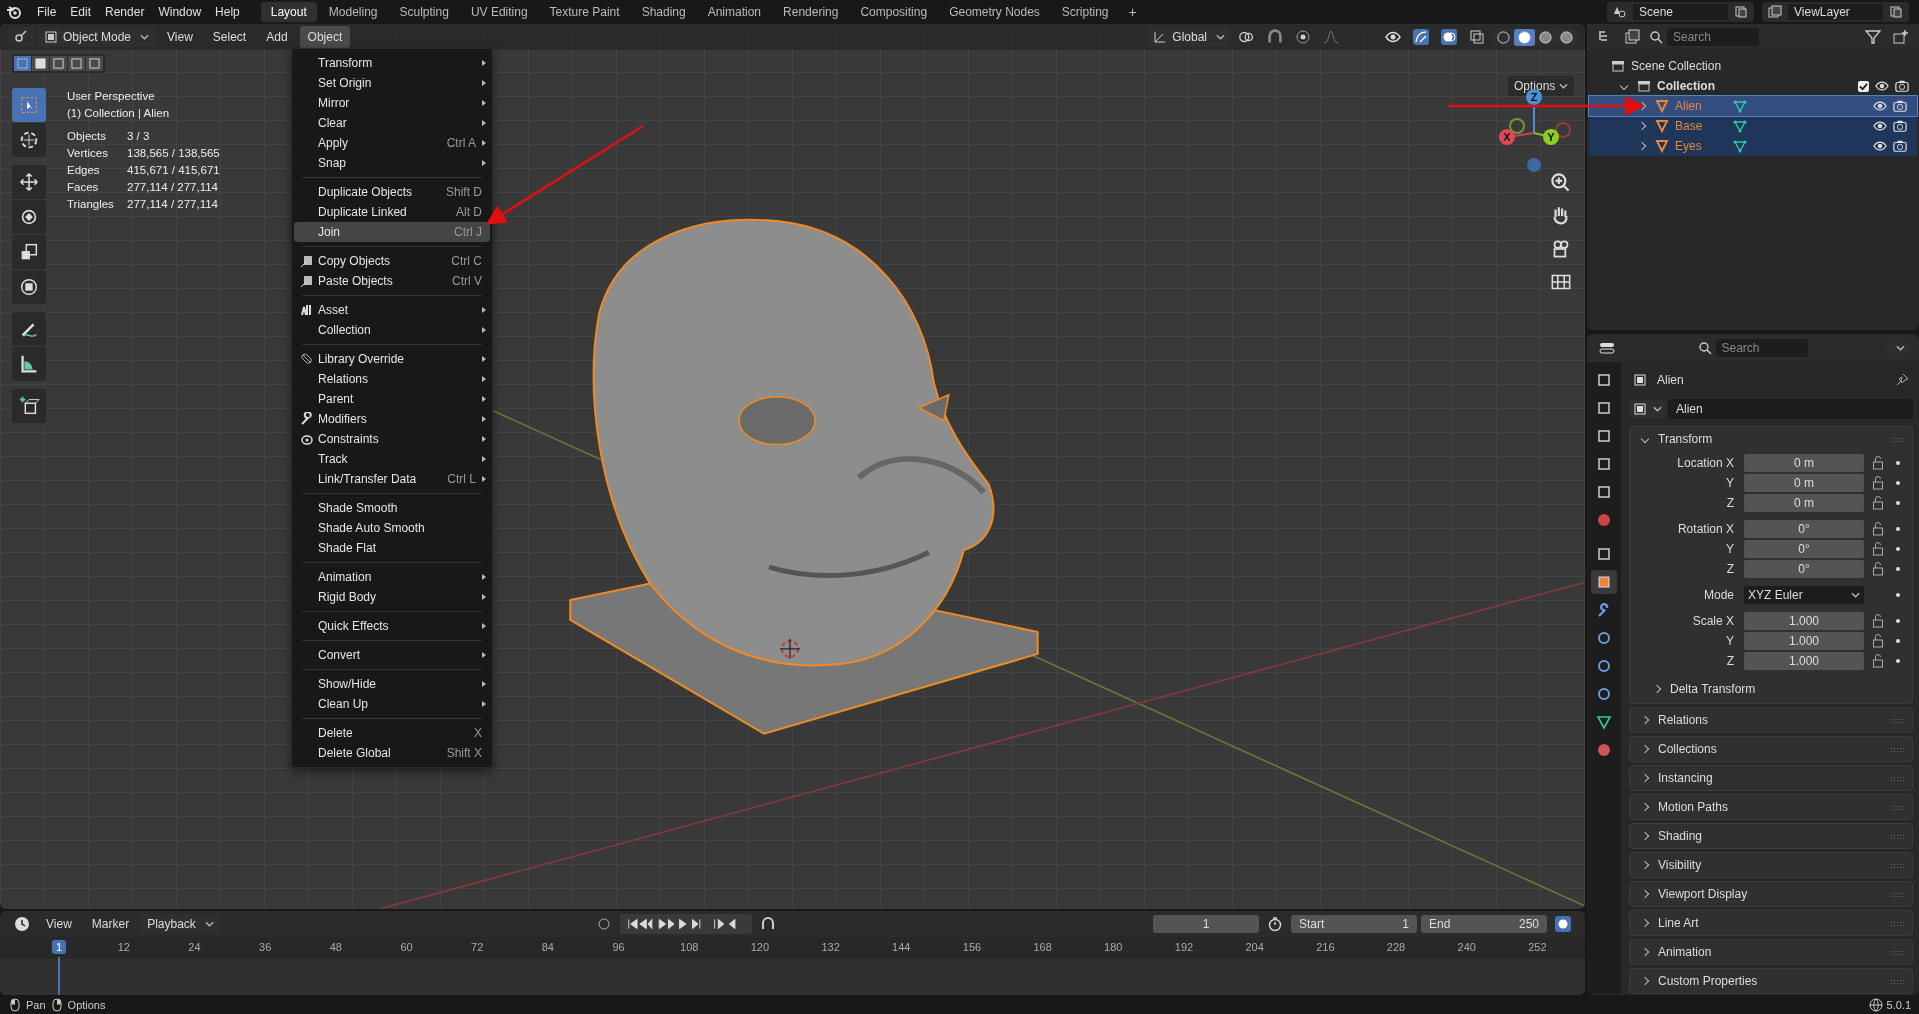  I want to click on visibility-icon, so click(1393, 37).